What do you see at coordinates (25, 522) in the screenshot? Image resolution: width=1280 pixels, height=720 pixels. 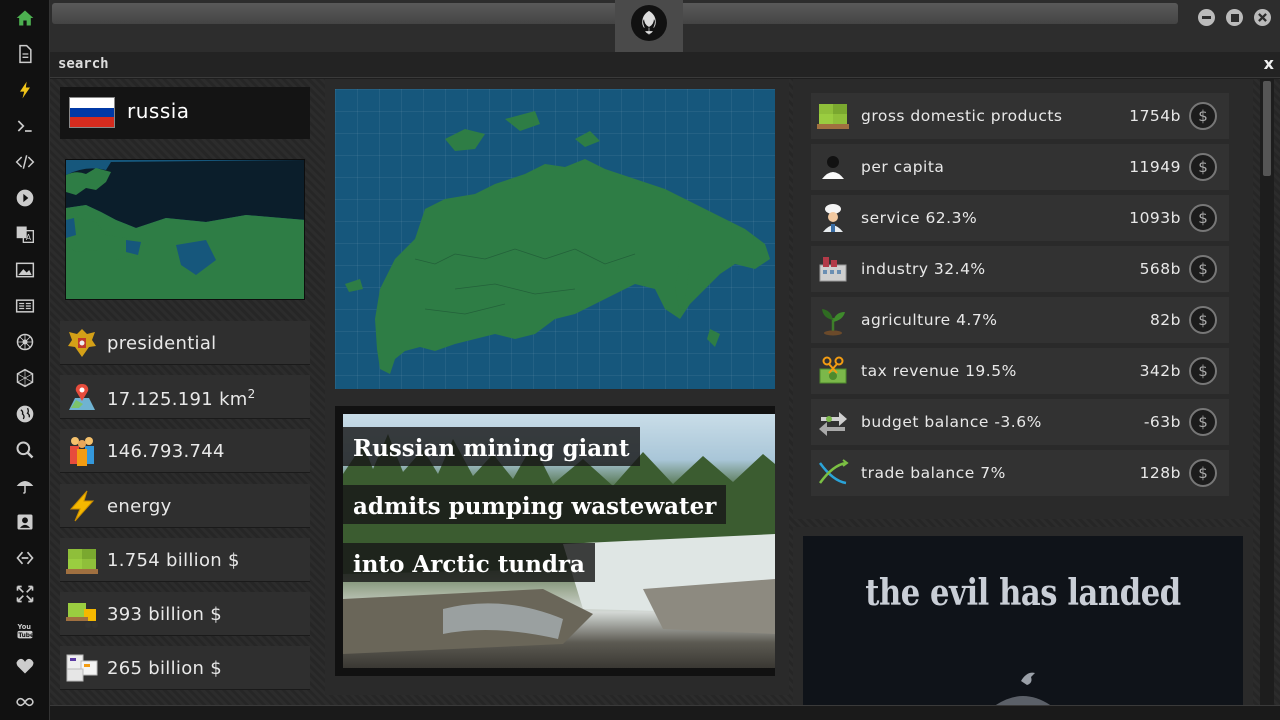 I see `contact-icon` at bounding box center [25, 522].